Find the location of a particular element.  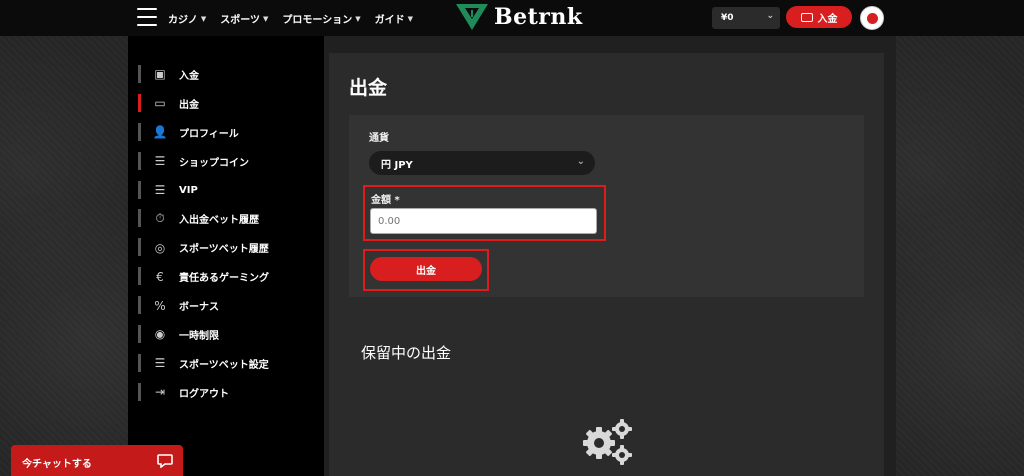

nav-item-guide: ガイド ▼ is located at coordinates (393, 19).